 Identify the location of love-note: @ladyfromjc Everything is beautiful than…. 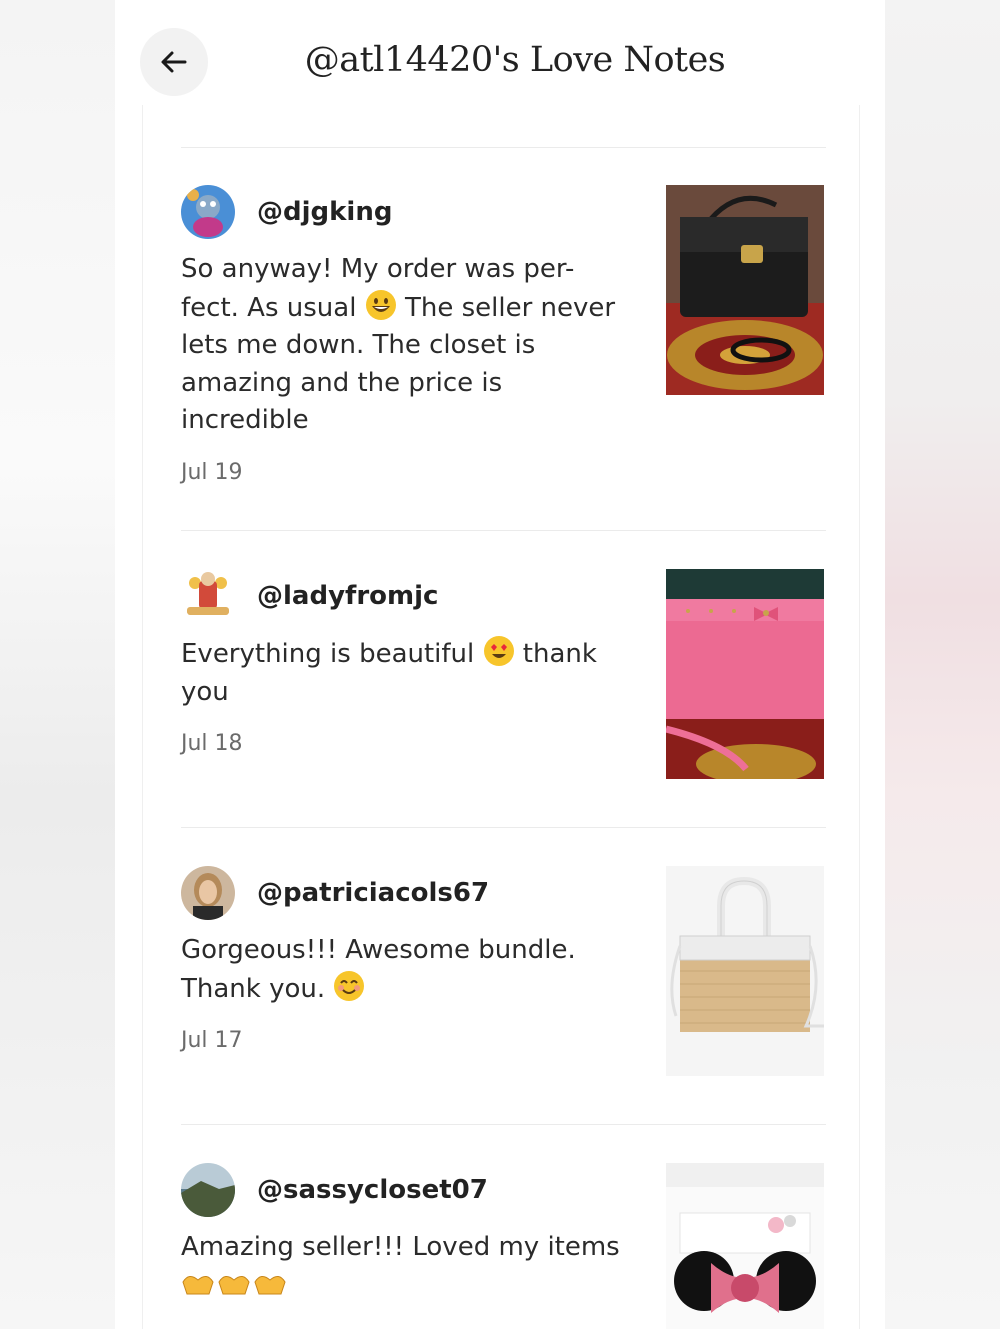
(503, 684).